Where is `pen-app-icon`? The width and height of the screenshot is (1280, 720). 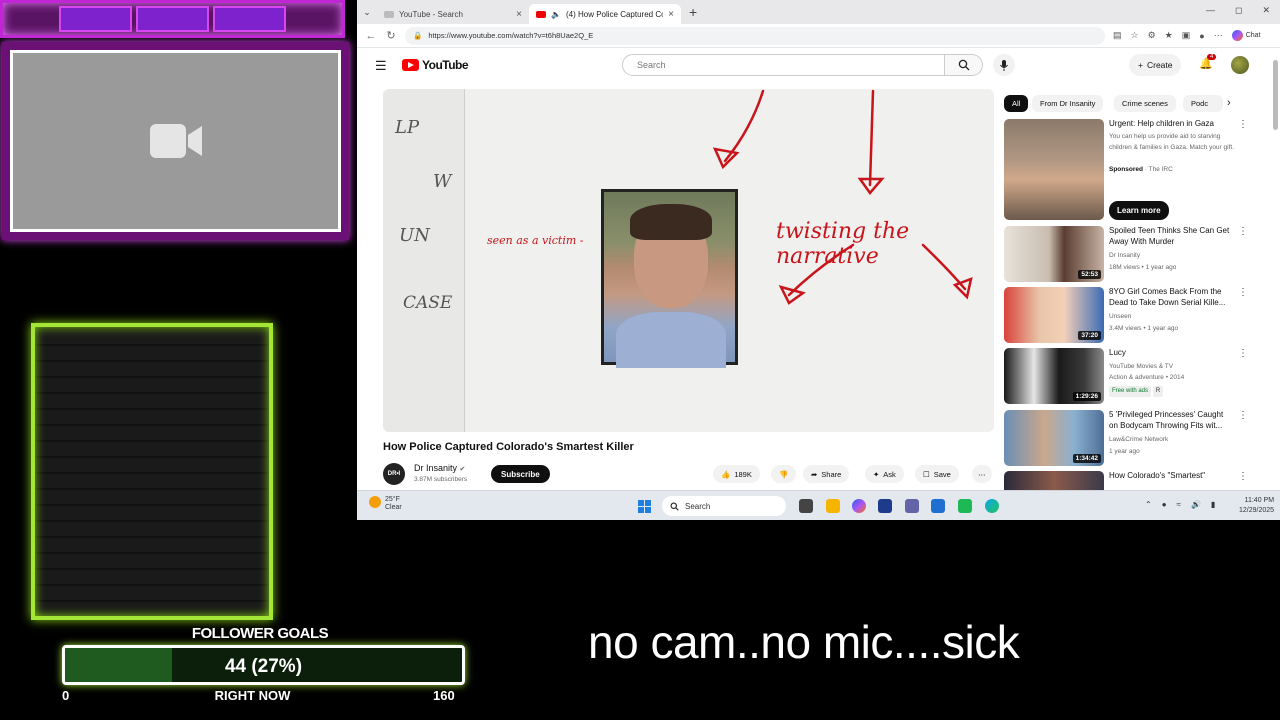
pen-app-icon is located at coordinates (885, 506).